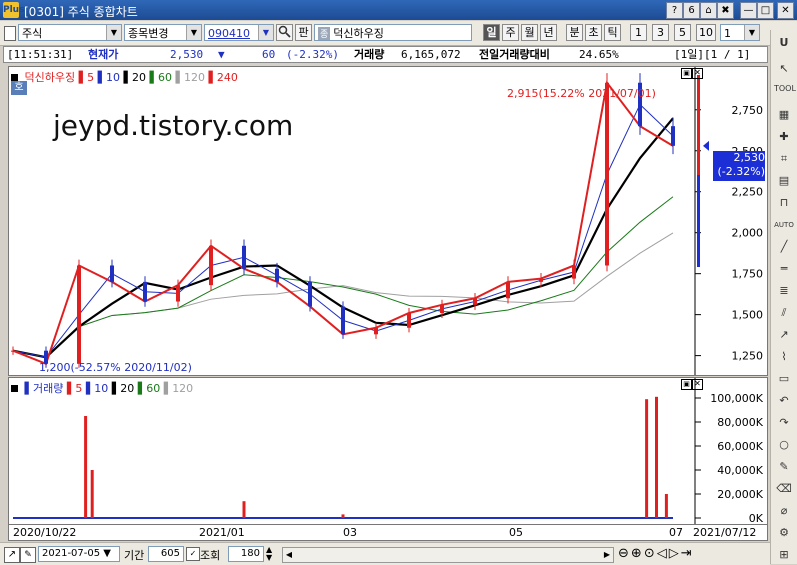  I want to click on zigzag-icon: ⌇, so click(784, 357).